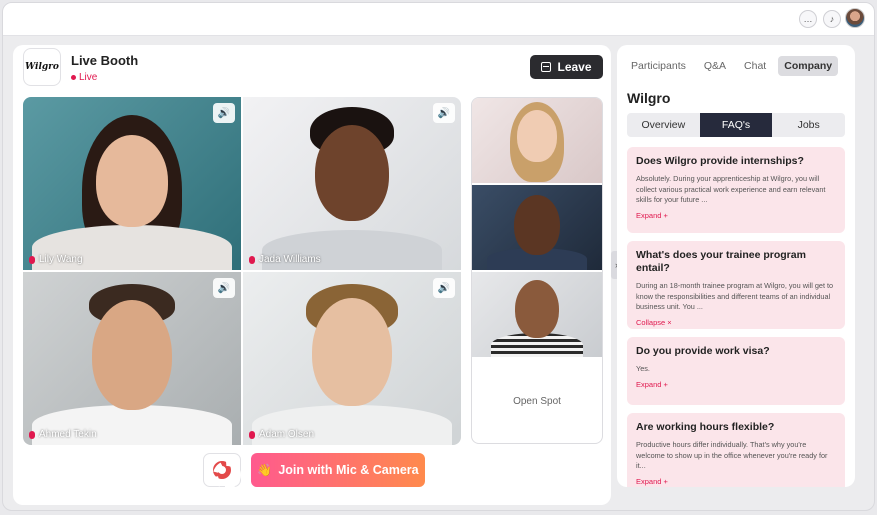 This screenshot has width=877, height=515. What do you see at coordinates (537, 401) in the screenshot?
I see `open-spot: Open Spot` at bounding box center [537, 401].